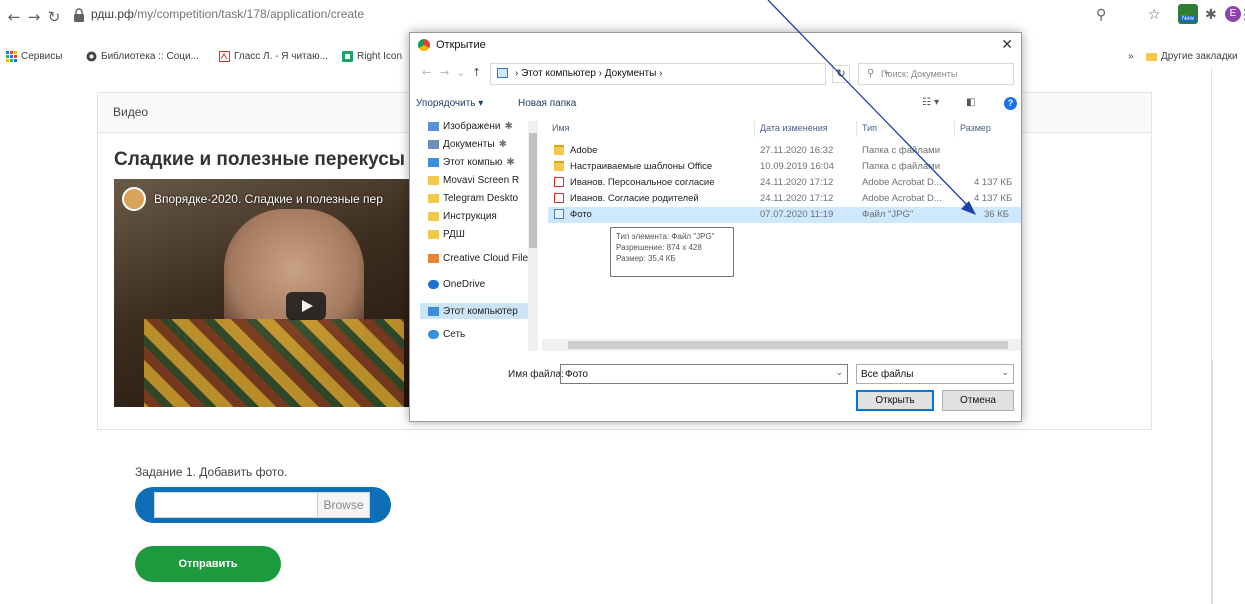 The width and height of the screenshot is (1245, 604). What do you see at coordinates (536, 374) in the screenshot?
I see `filename-label: Имя файла:` at bounding box center [536, 374].